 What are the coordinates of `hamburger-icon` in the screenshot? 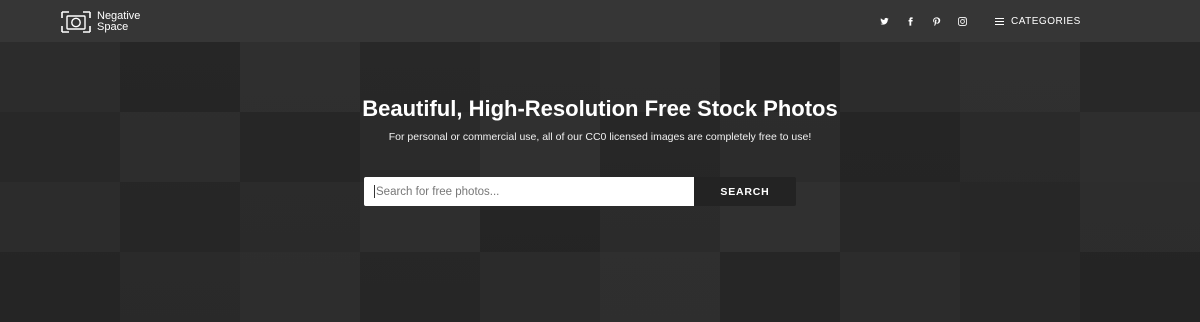 It's located at (999, 21).